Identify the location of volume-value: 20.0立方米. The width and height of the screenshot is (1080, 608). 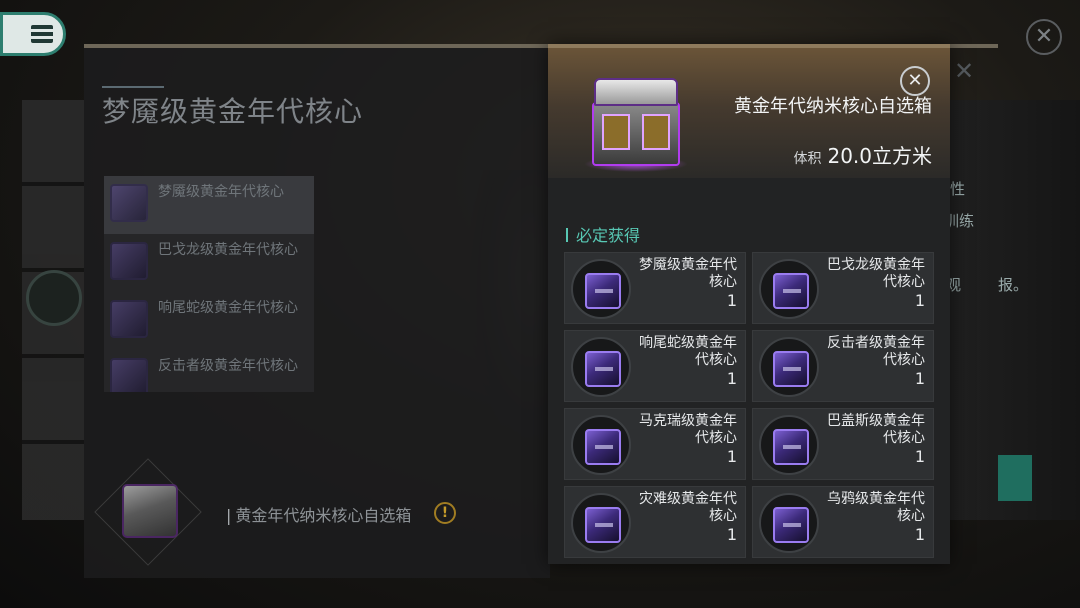
(879, 156).